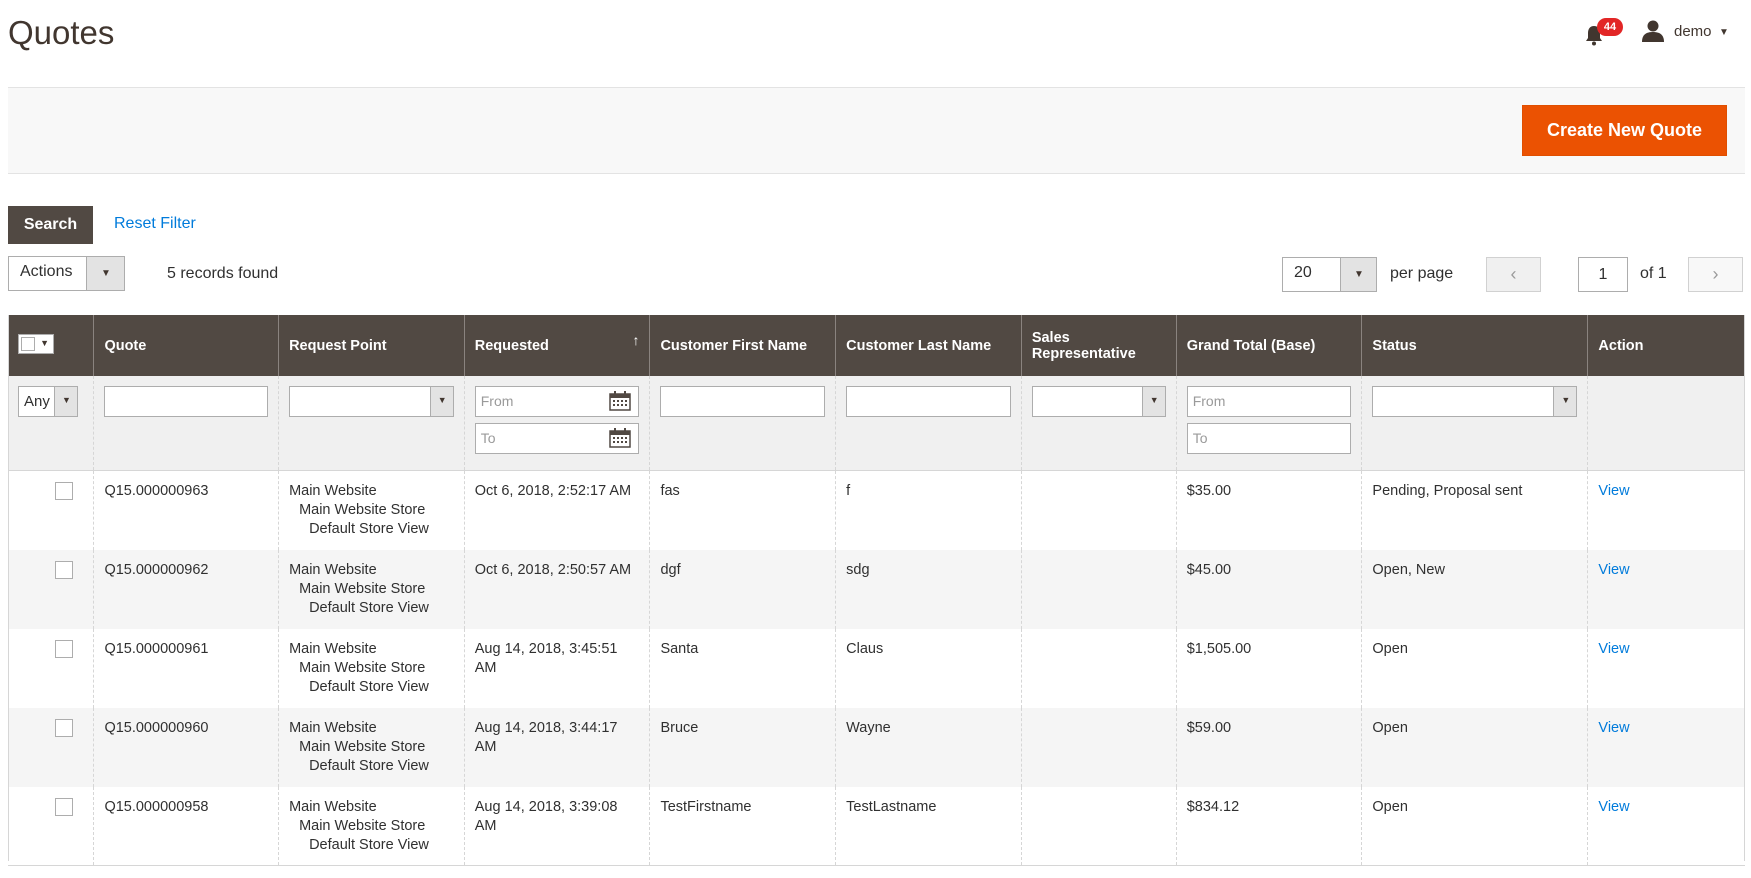 This screenshot has height=878, width=1751. I want to click on search-button: Search, so click(50, 225).